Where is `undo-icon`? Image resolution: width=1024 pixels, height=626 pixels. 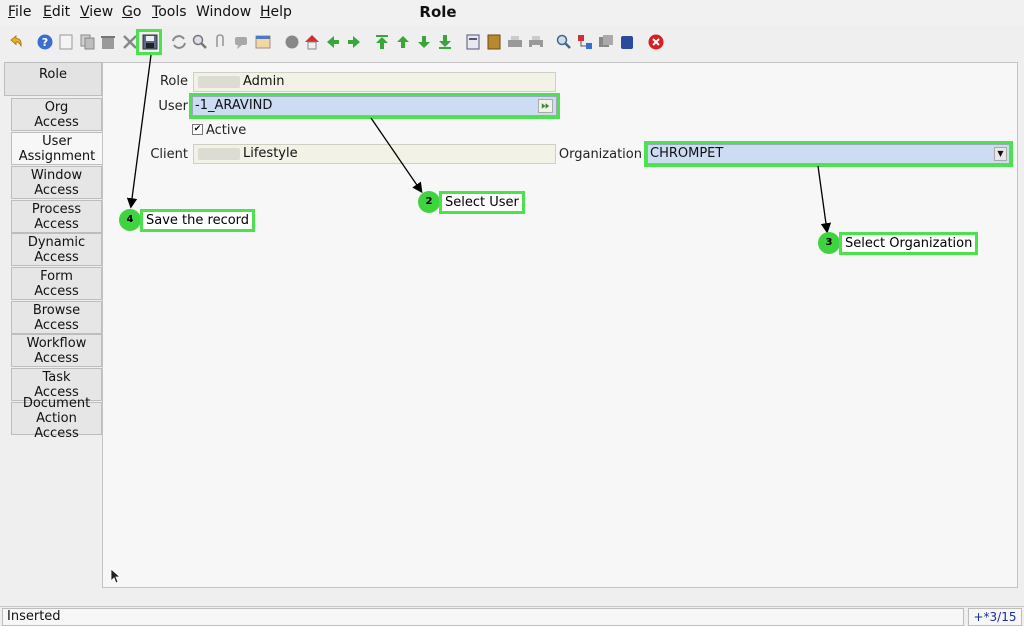
undo-icon is located at coordinates (16, 42).